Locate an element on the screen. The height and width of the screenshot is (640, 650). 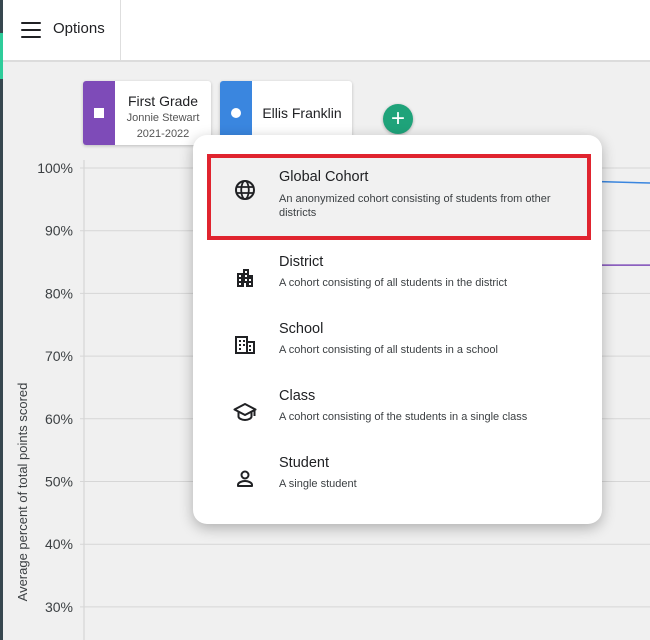
y-tick-label: 100% is located at coordinates (55, 168).